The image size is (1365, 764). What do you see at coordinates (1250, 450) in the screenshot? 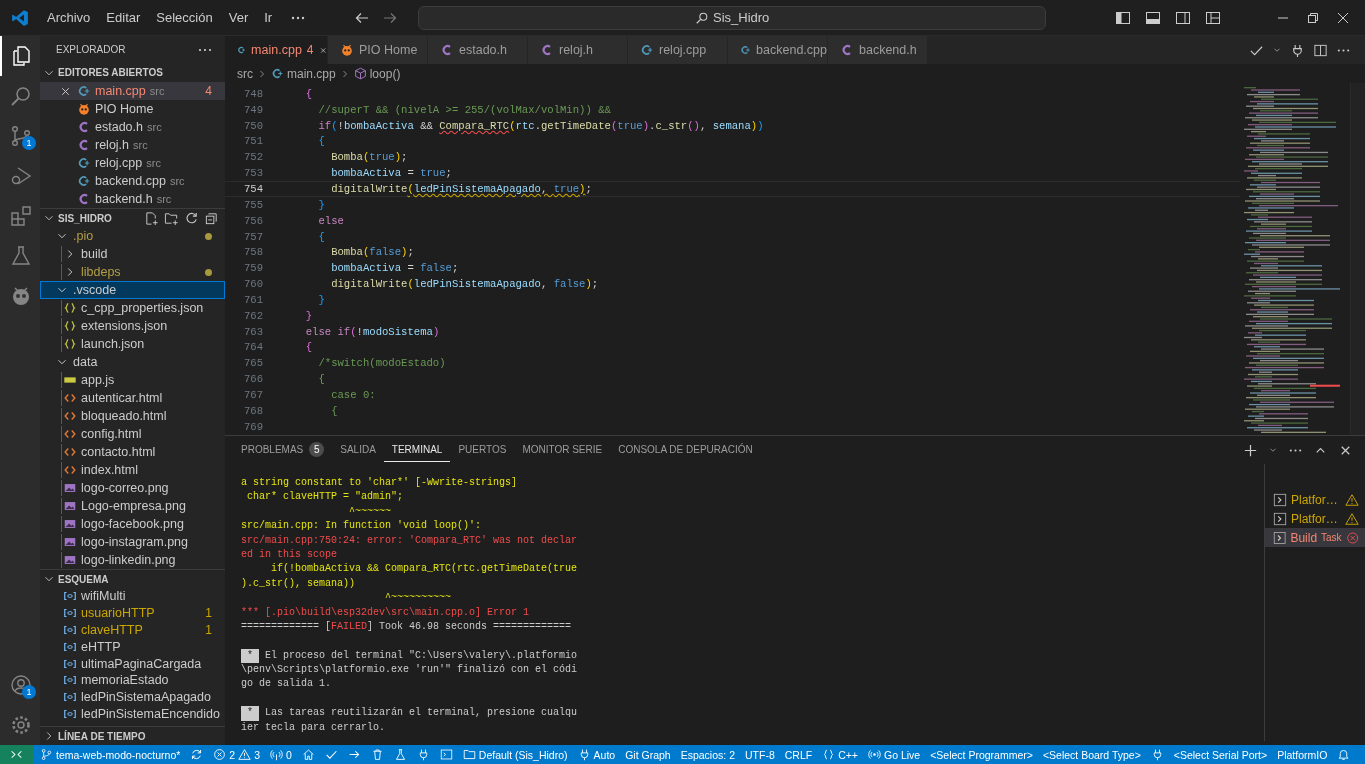
I see `add-icon` at bounding box center [1250, 450].